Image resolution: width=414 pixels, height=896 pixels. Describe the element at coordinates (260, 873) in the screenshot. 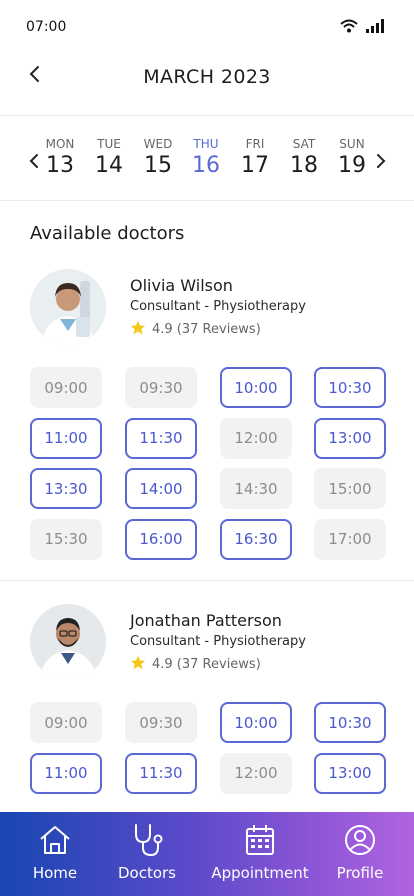

I see `tab-label: Appointment` at that location.